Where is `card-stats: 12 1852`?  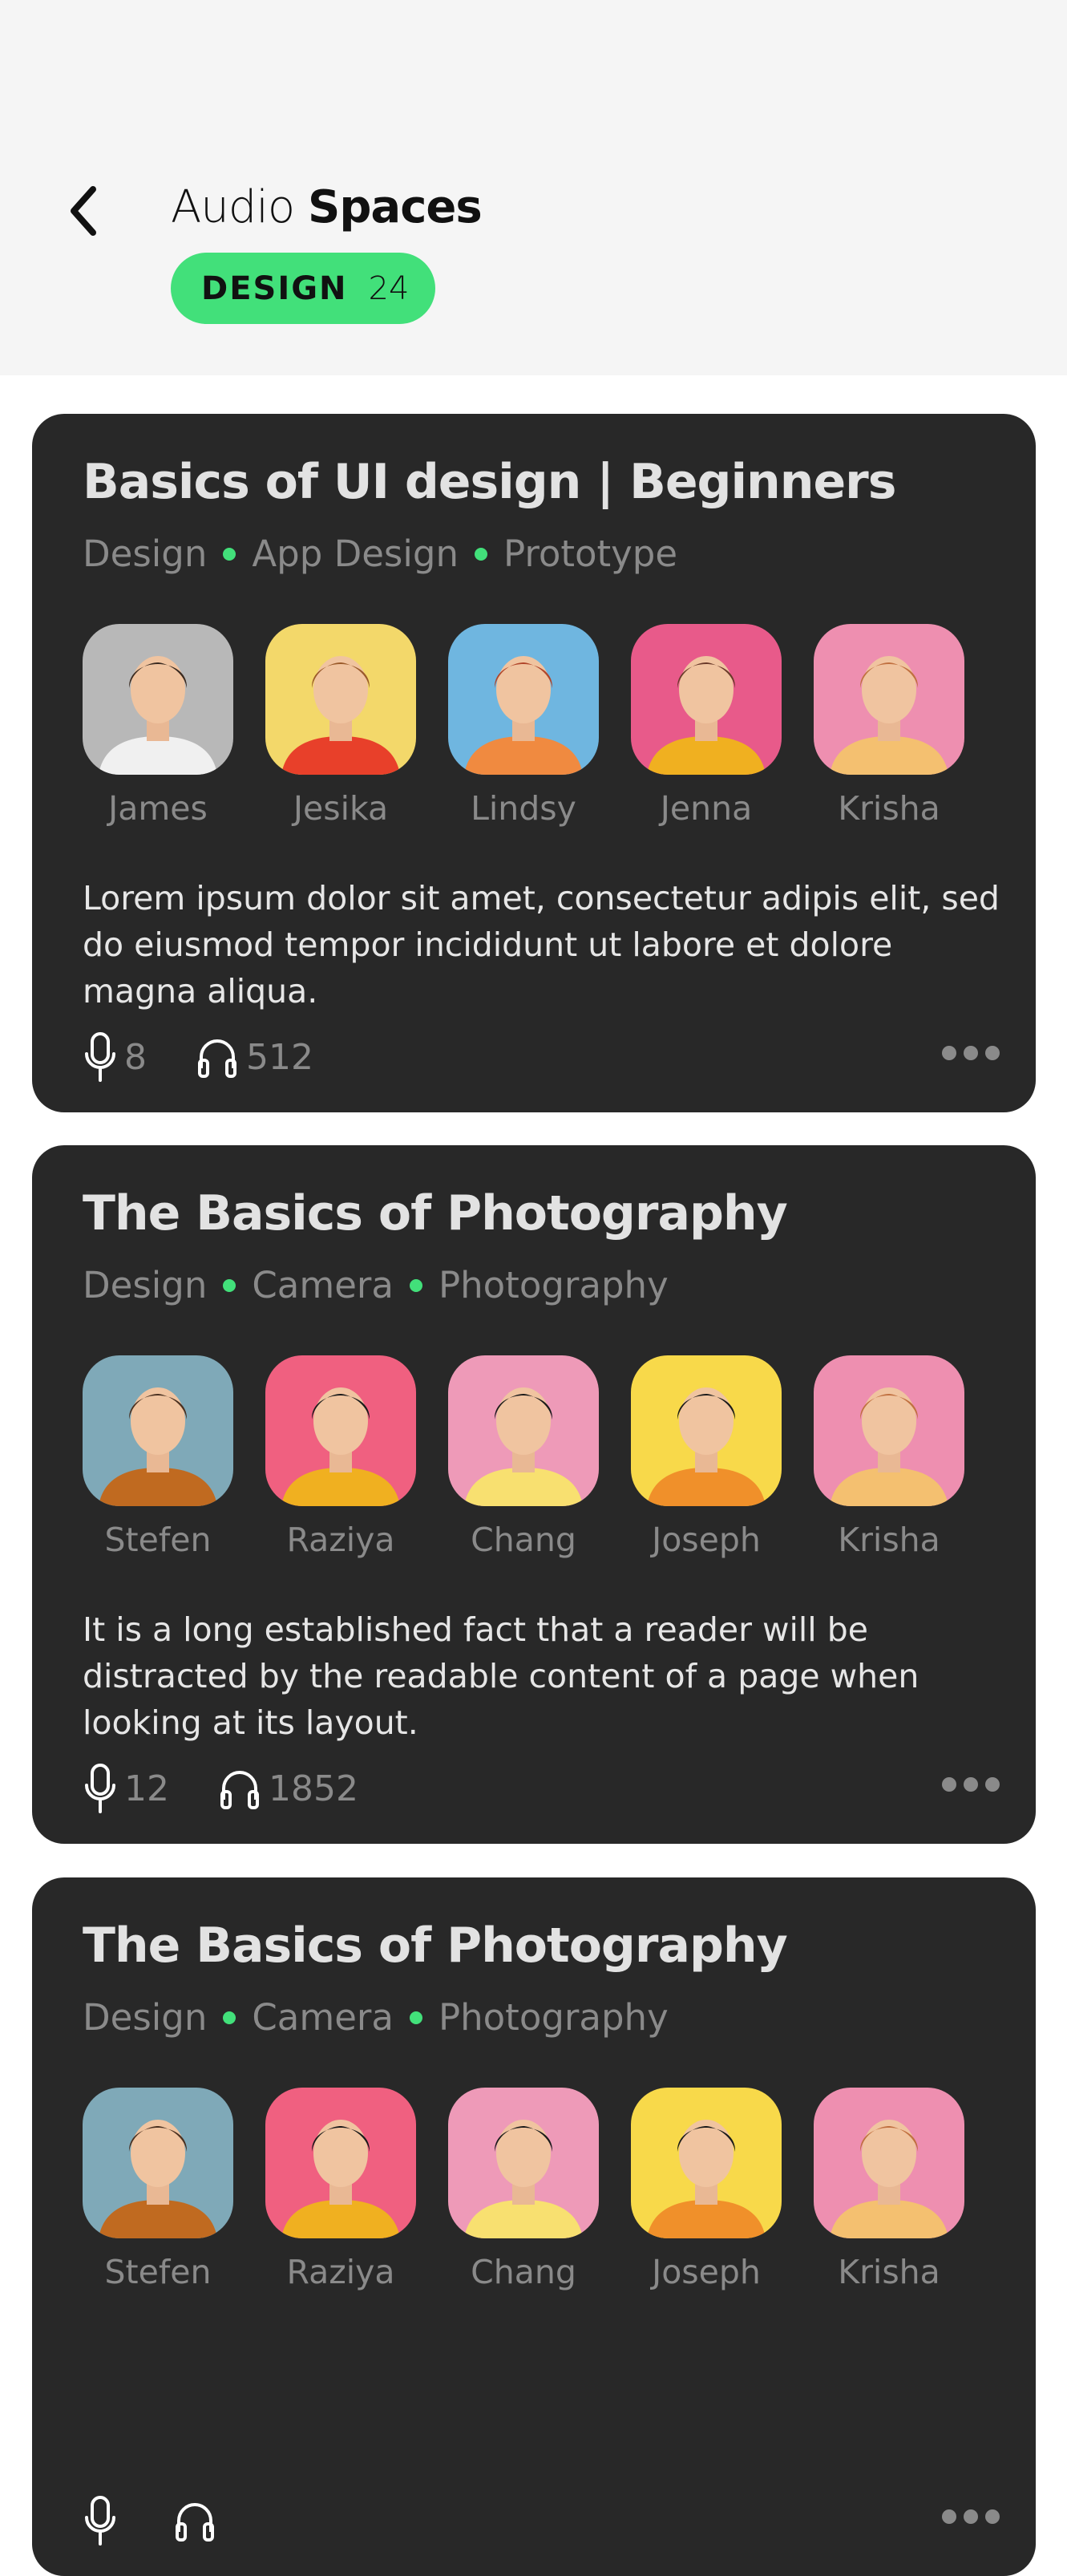 card-stats: 12 1852 is located at coordinates (220, 1788).